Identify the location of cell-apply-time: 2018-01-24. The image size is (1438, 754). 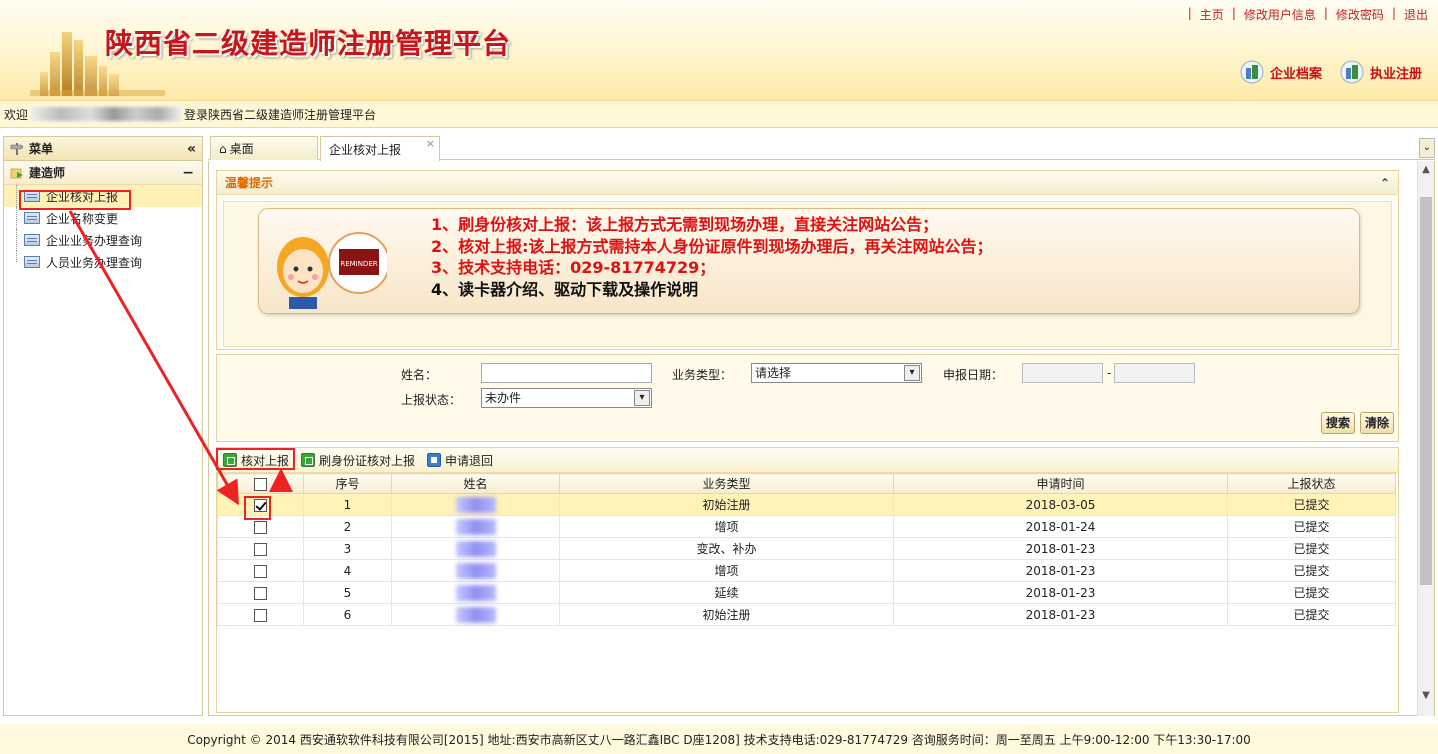
(1060, 526).